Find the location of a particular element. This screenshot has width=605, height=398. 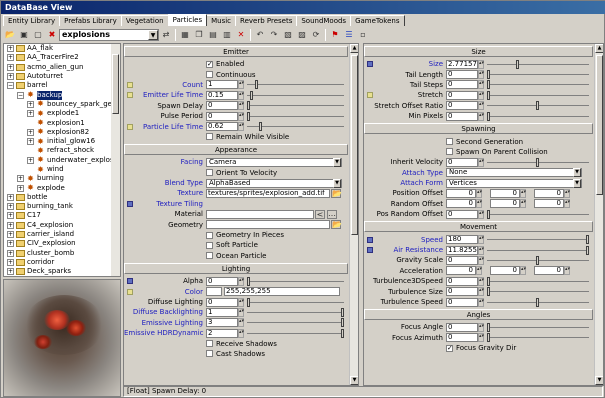

inherit-spinner: ▴▾ is located at coordinates (481, 162).